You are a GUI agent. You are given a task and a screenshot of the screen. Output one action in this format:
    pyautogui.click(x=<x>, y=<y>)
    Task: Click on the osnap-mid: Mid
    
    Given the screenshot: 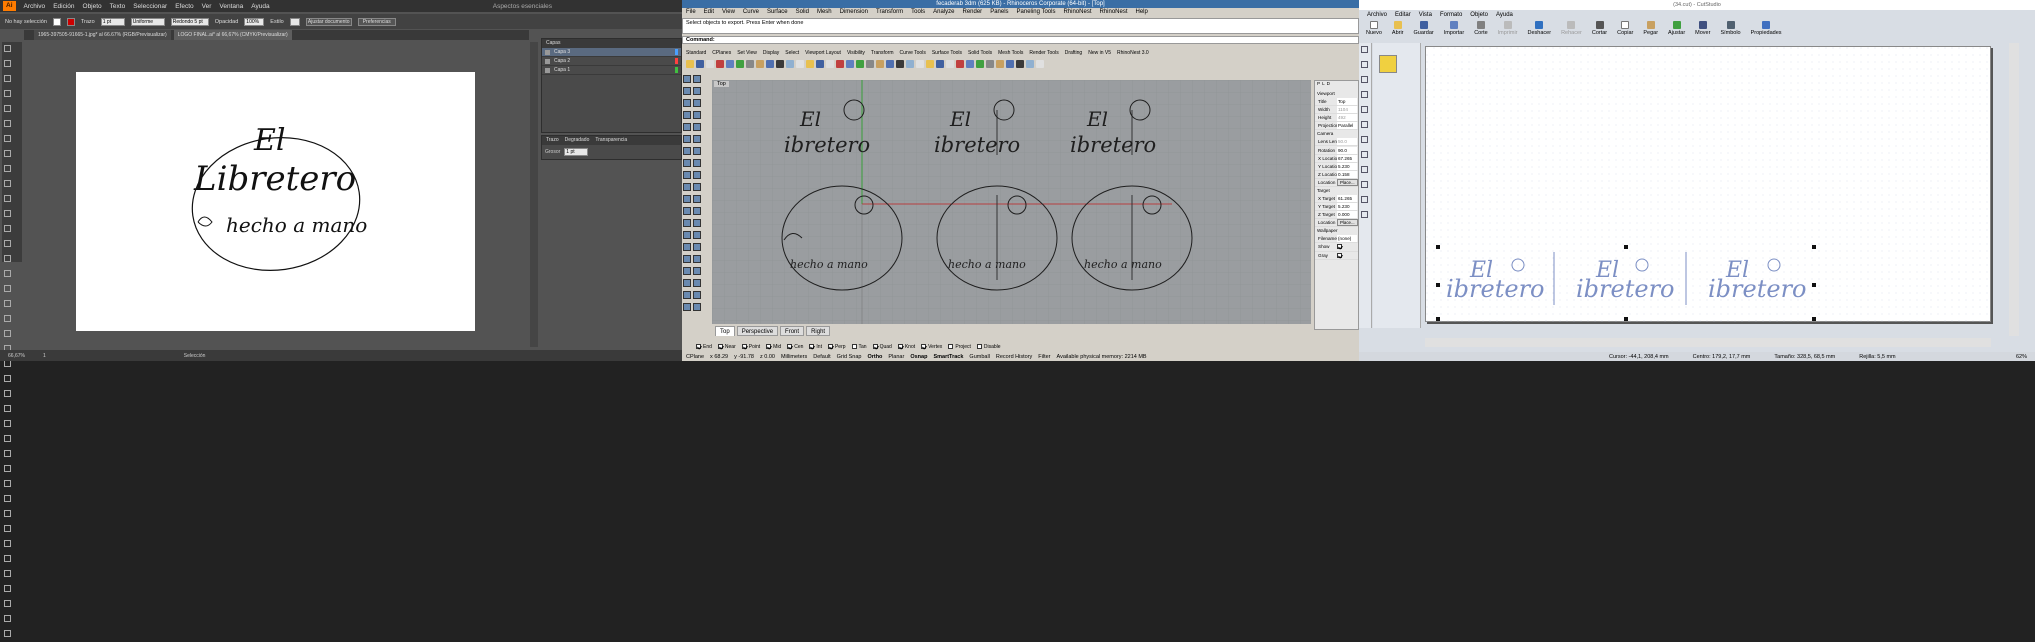 What is the action you would take?
    pyautogui.click(x=773, y=347)
    